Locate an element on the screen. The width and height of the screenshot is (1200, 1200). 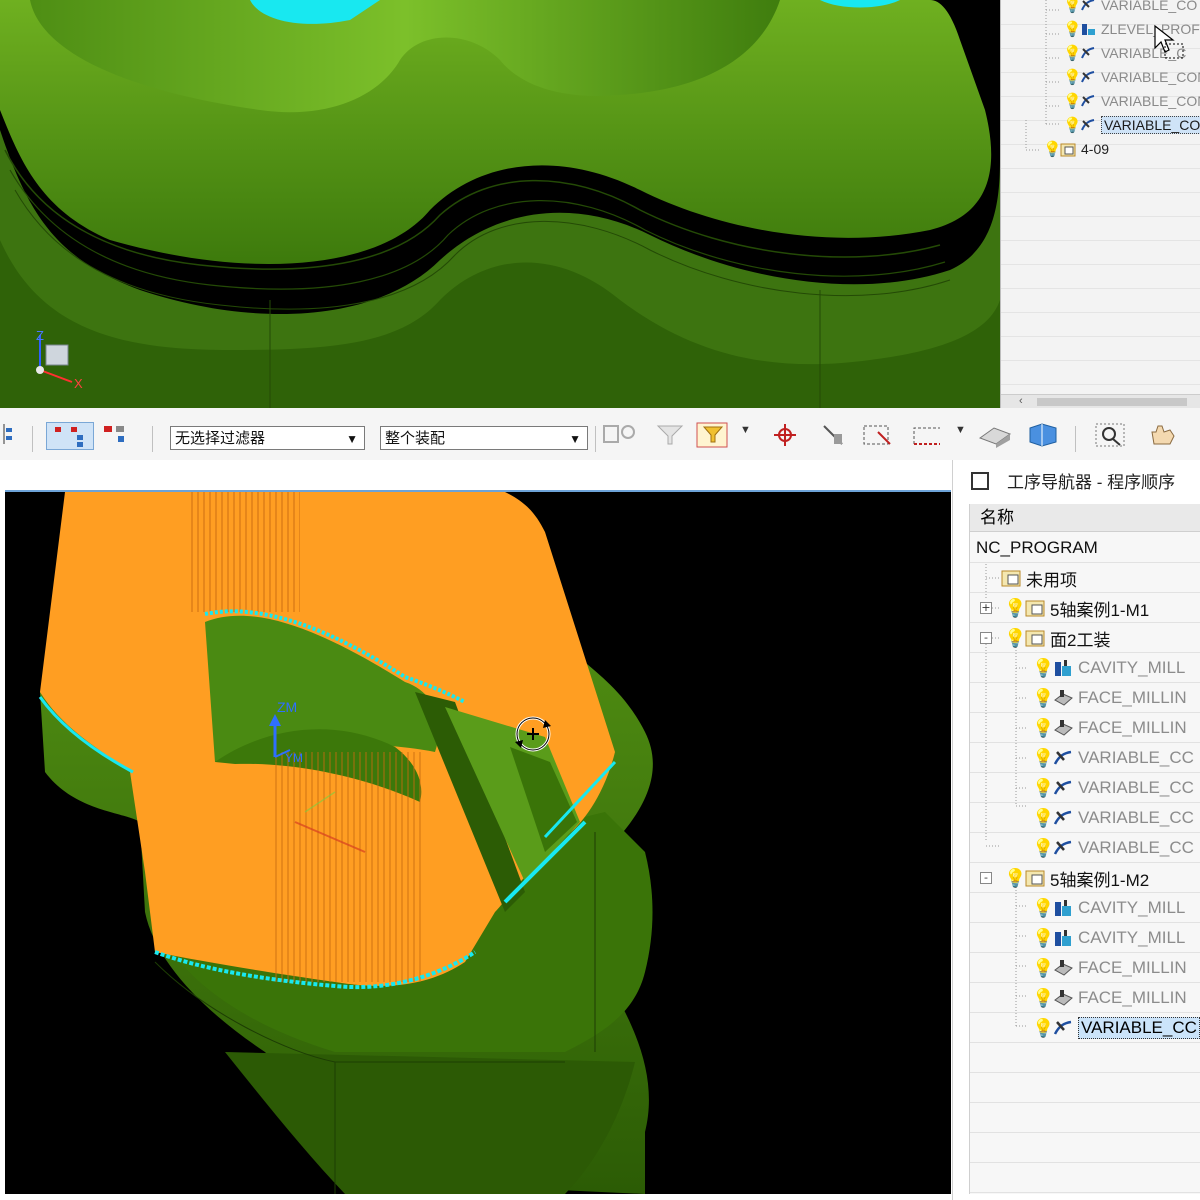
drag-cursor-icon is located at coordinates (1169, 41).